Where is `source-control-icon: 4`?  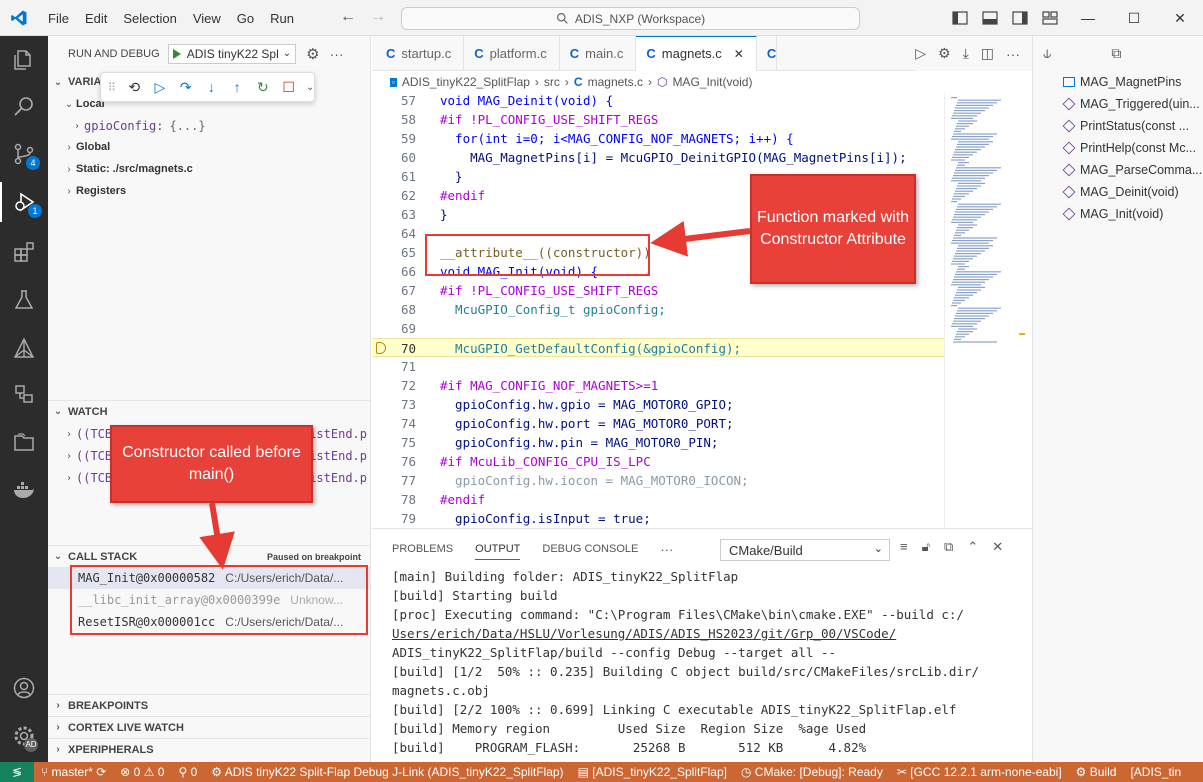
source-control-icon: 4 is located at coordinates (24, 154).